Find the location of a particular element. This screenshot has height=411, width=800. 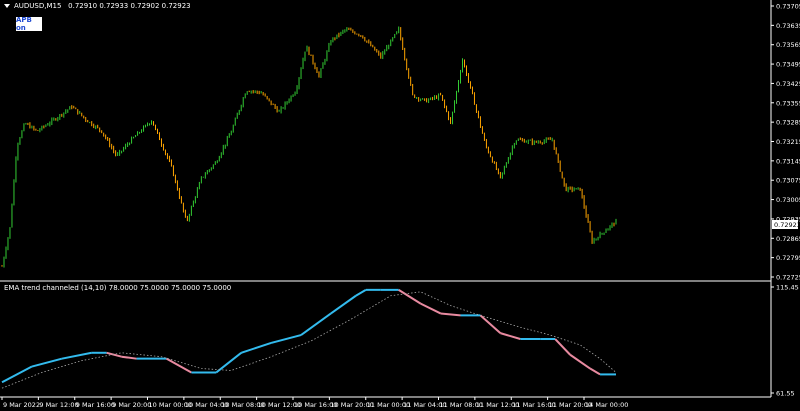

time-tick-label: 14 Mar 00:00 is located at coordinates (606, 405).